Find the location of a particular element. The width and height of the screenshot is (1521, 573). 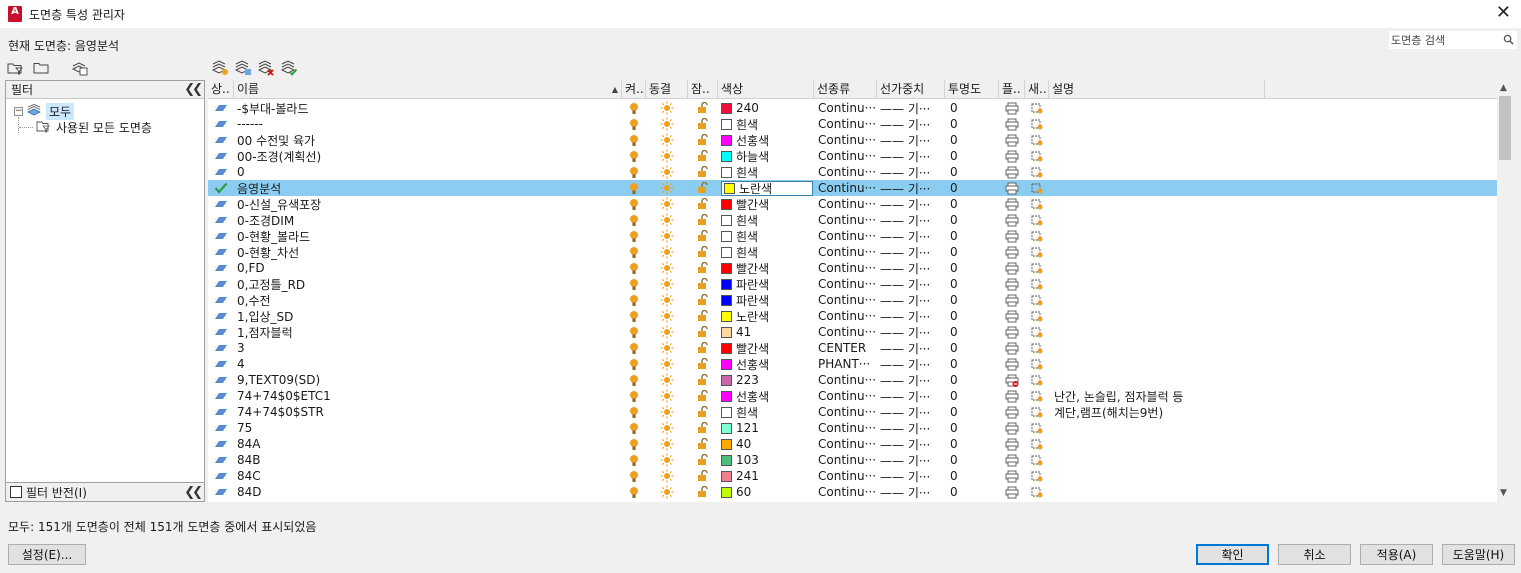

collapse-panel-icon: ❮❮ is located at coordinates (193, 89).